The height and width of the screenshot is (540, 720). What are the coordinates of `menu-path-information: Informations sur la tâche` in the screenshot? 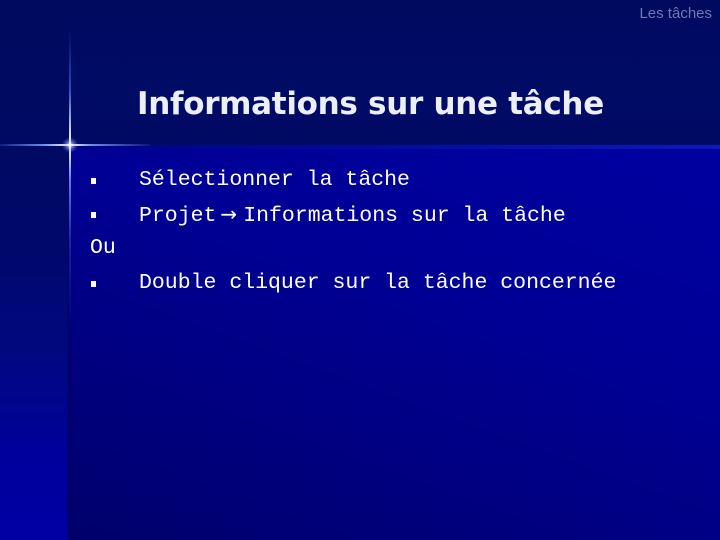 It's located at (404, 216).